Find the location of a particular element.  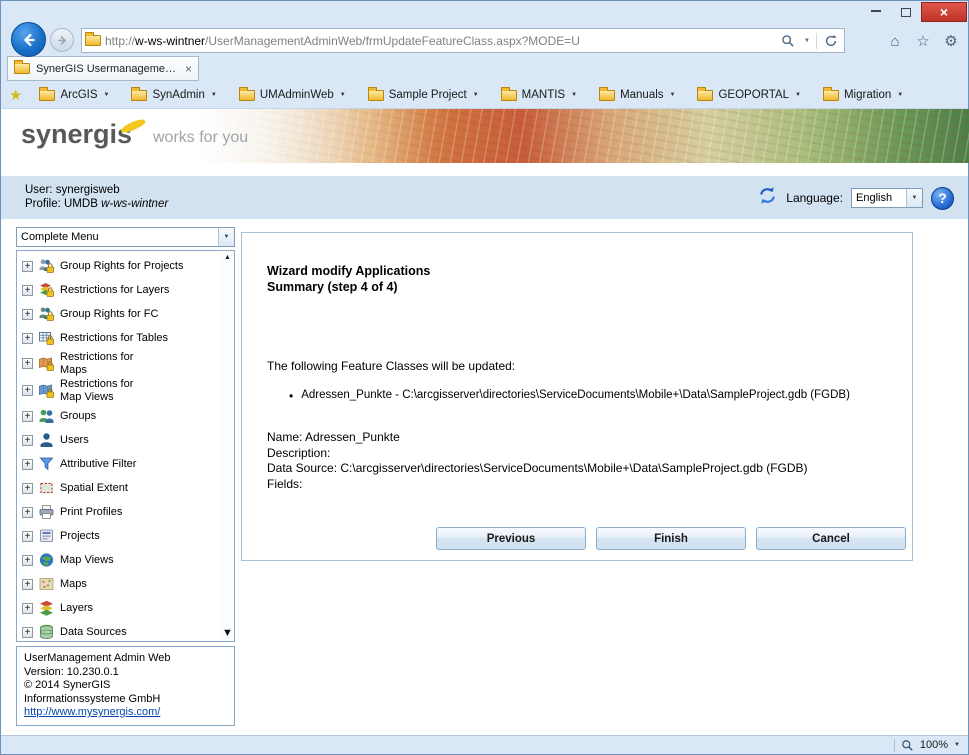

search-button is located at coordinates (788, 41).